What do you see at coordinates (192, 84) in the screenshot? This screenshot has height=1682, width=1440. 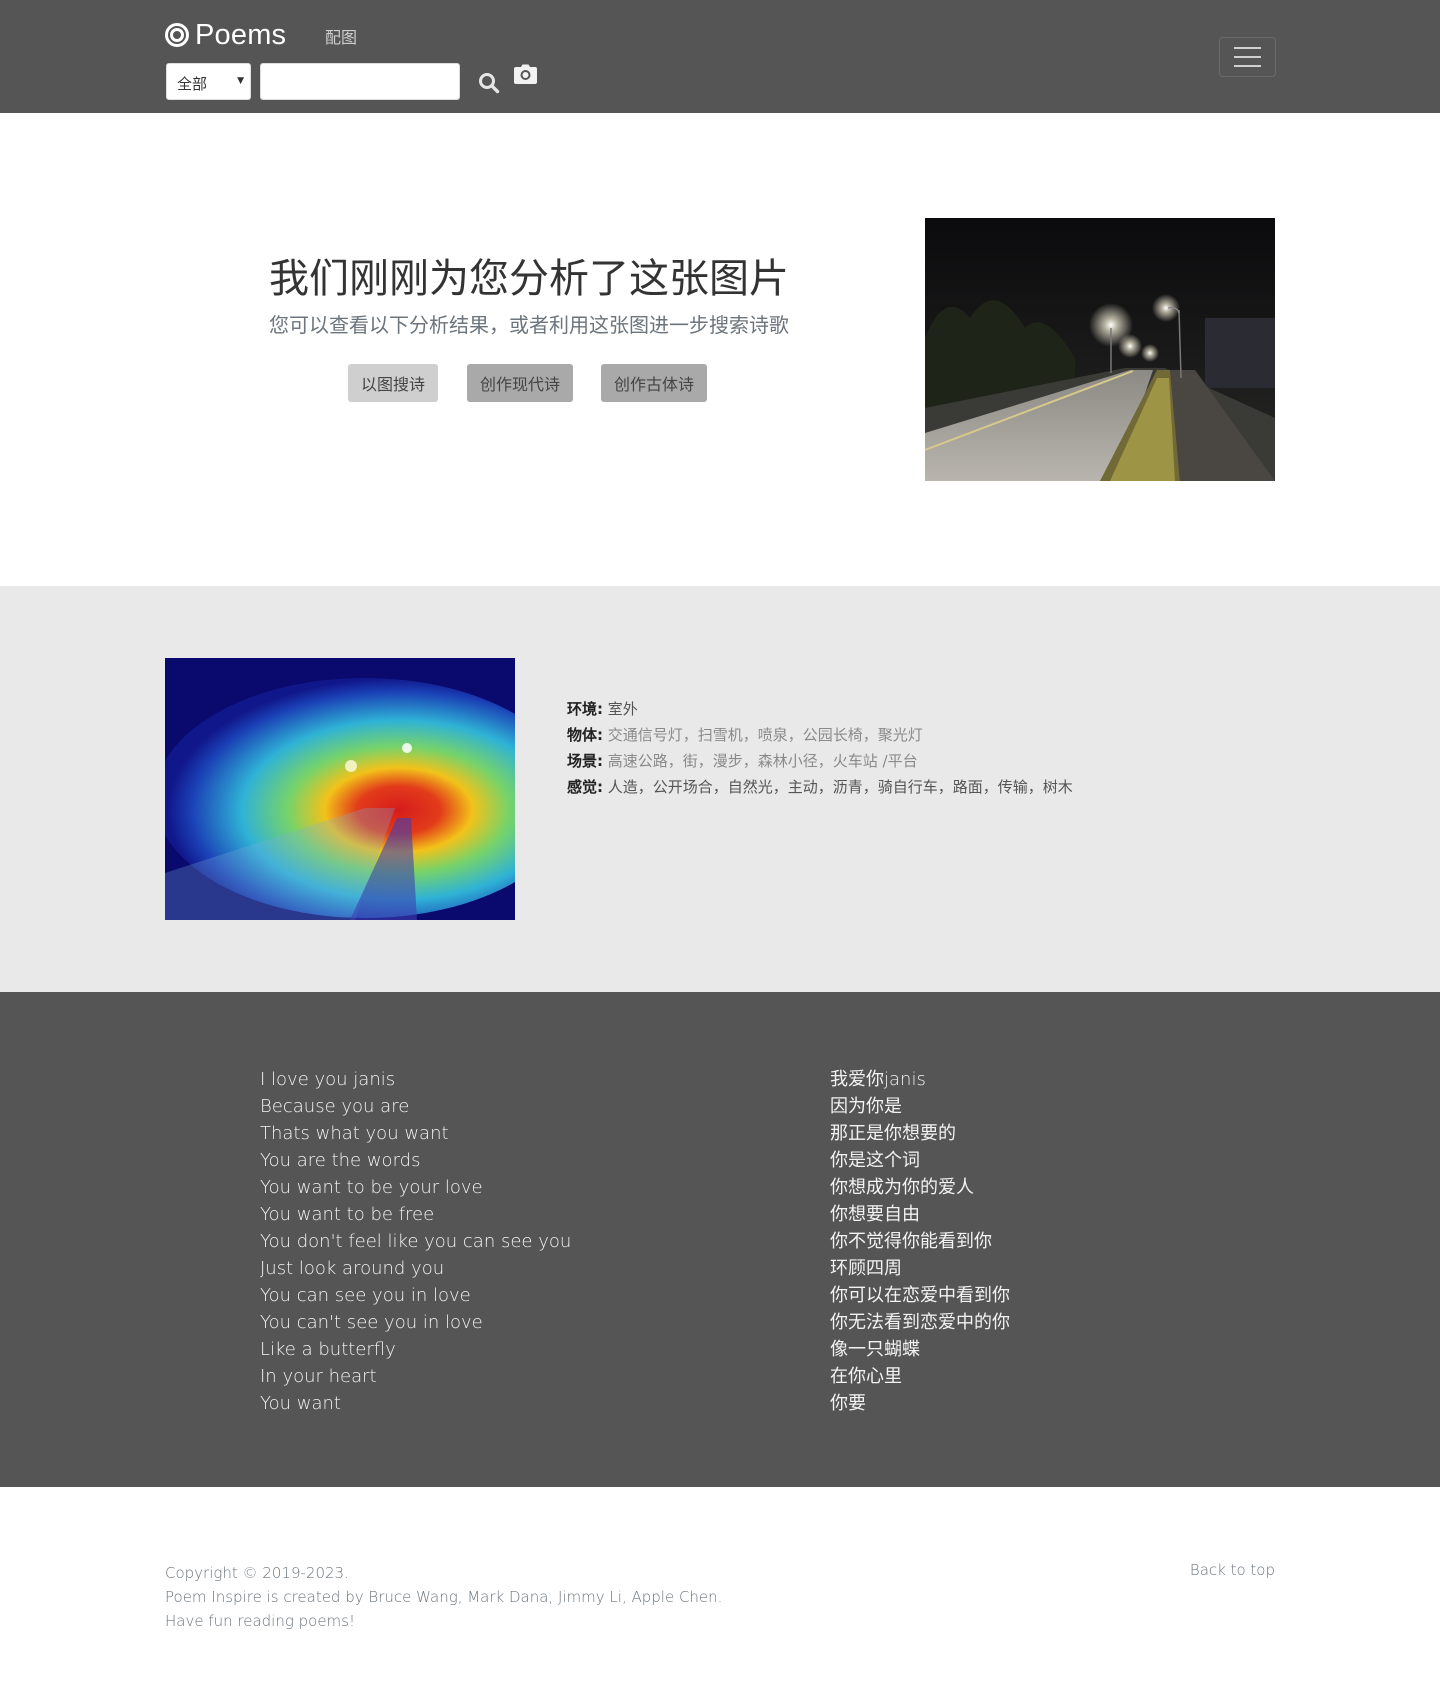 I see `category-select-value: 全部` at bounding box center [192, 84].